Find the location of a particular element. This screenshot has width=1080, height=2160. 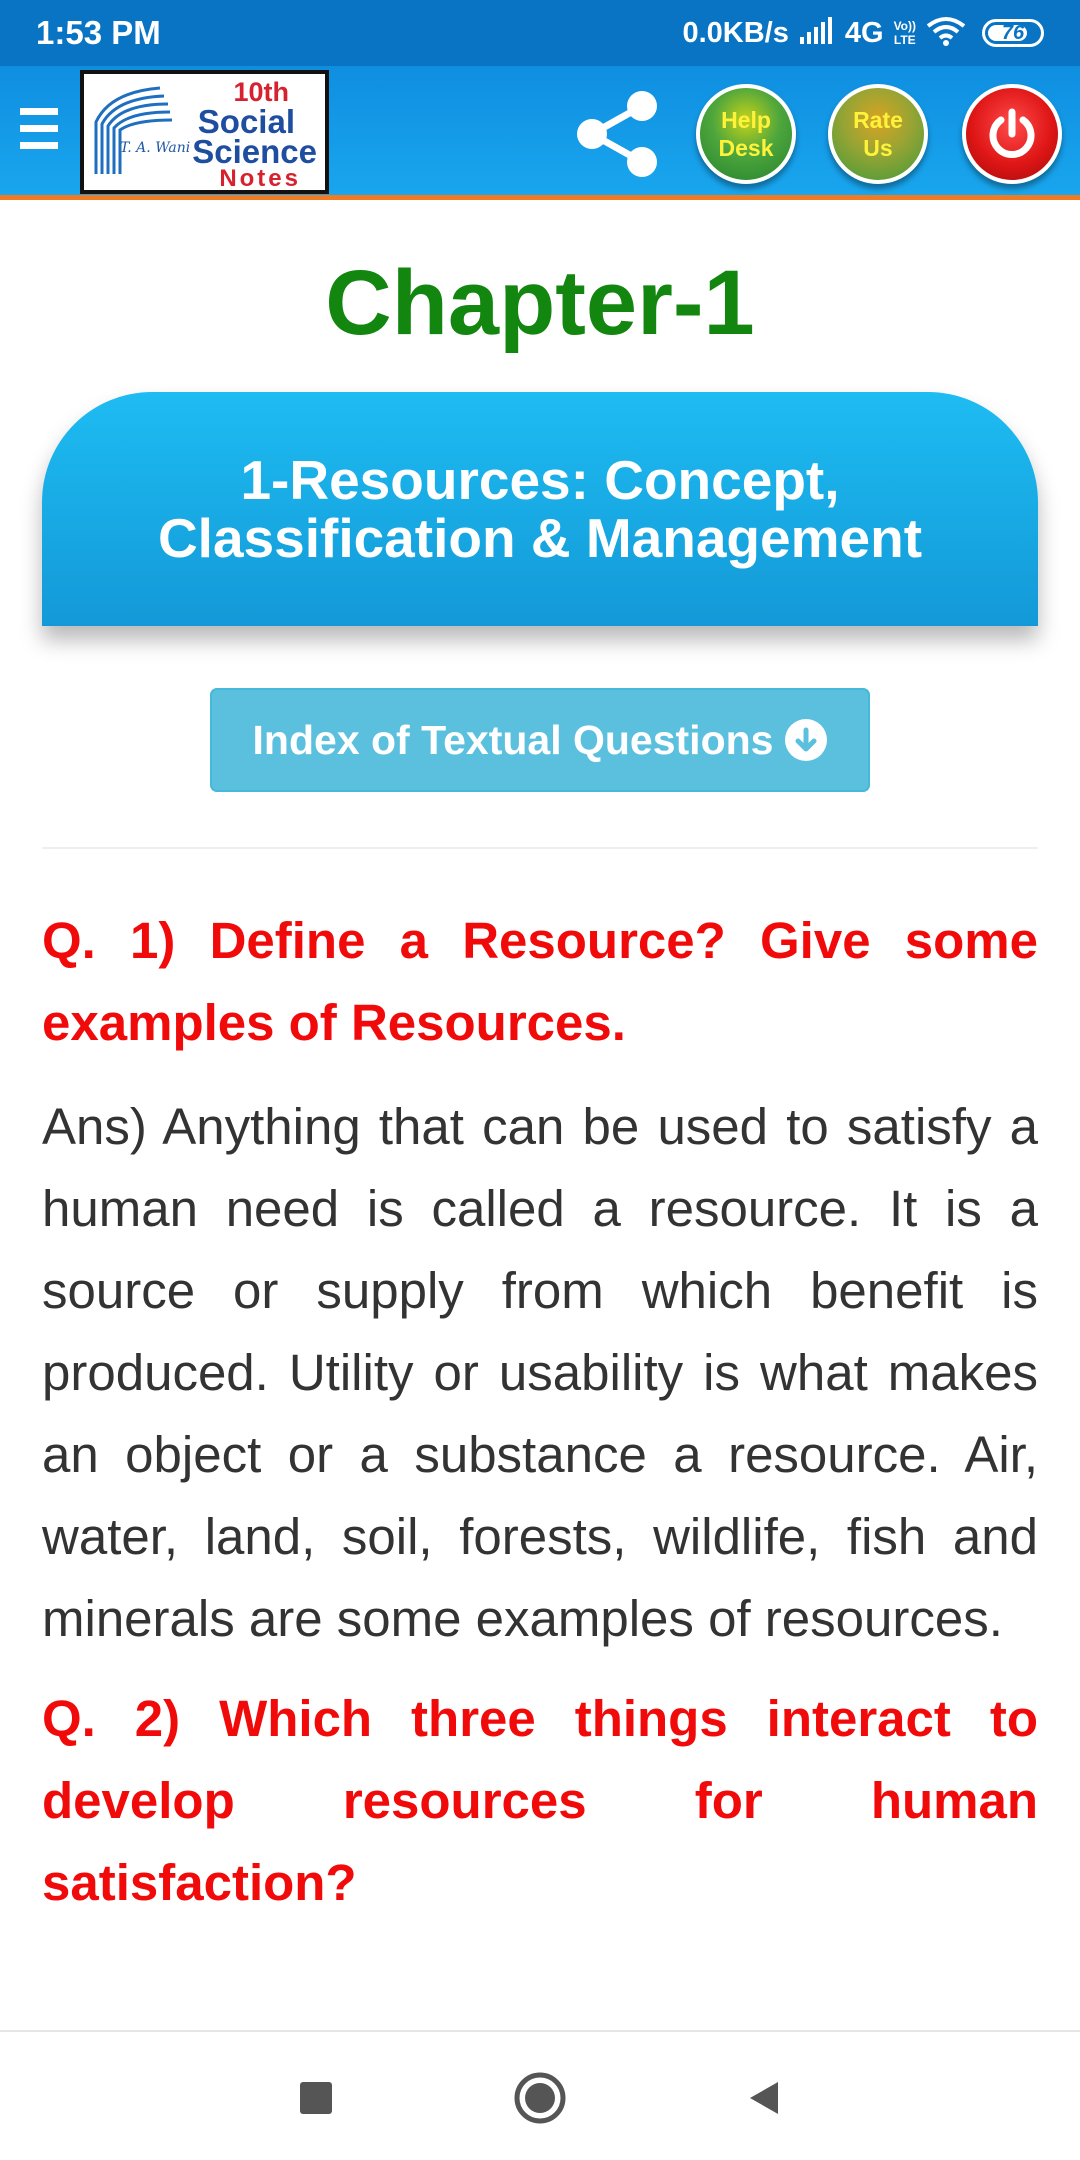

rate-us-label-2: Us is located at coordinates (878, 148).